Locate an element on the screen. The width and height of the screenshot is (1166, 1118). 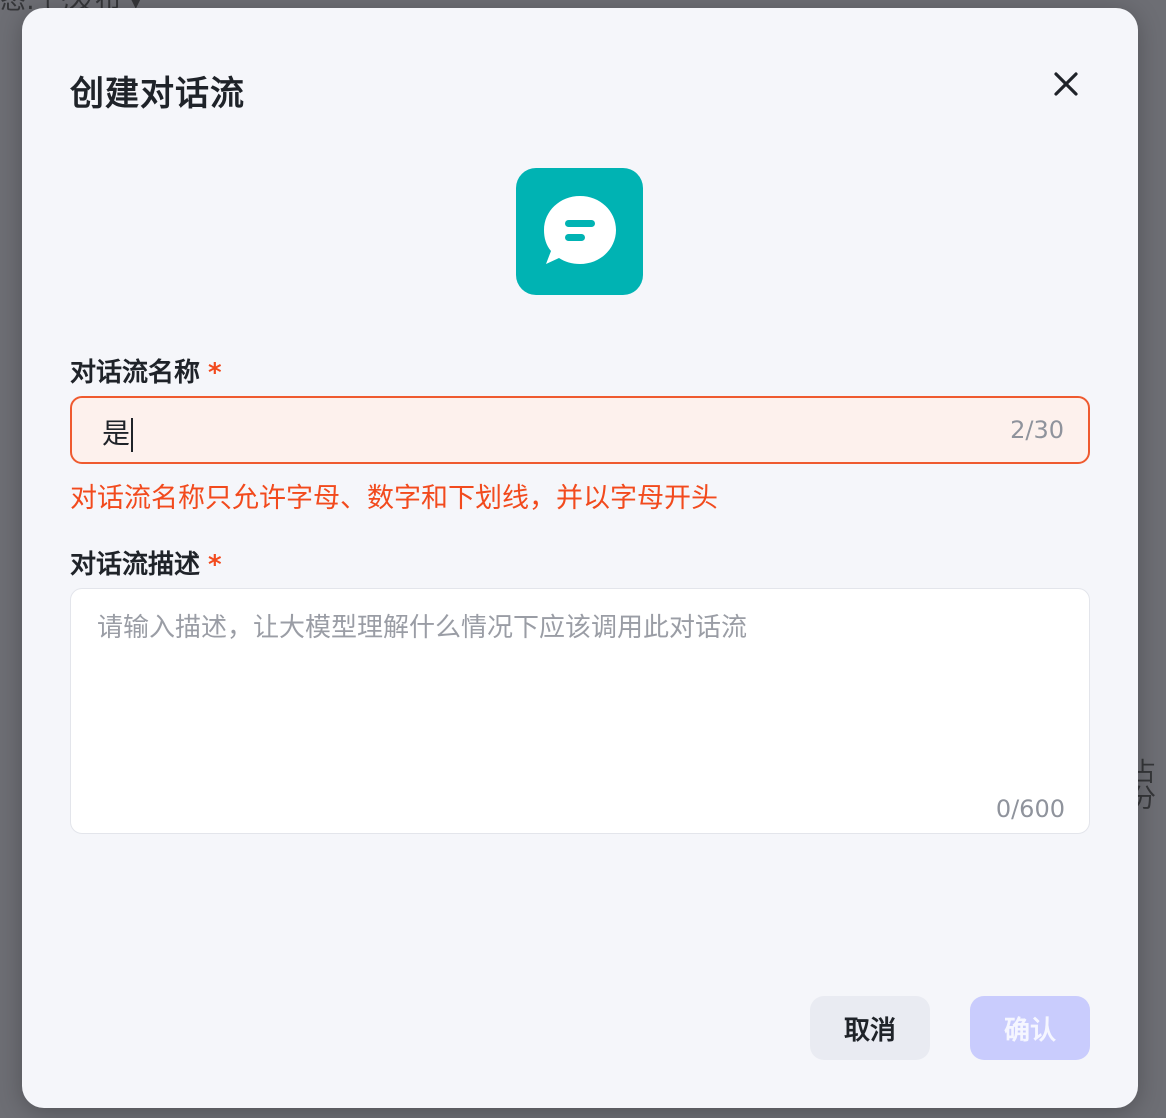
name-char-counter: 2/30 is located at coordinates (1037, 430).